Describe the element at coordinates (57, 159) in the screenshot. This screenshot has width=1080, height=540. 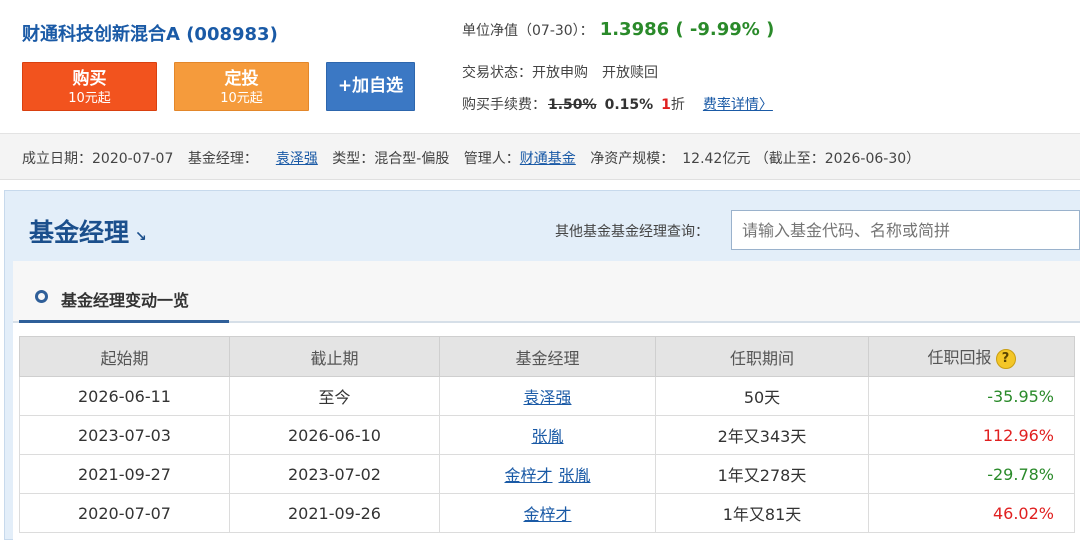
I see `found-label: 成立日期：` at that location.